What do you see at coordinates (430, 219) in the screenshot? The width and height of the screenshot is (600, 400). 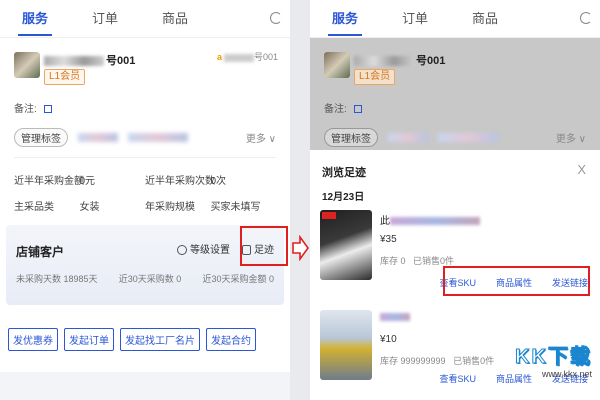 I see `product-title: 此` at bounding box center [430, 219].